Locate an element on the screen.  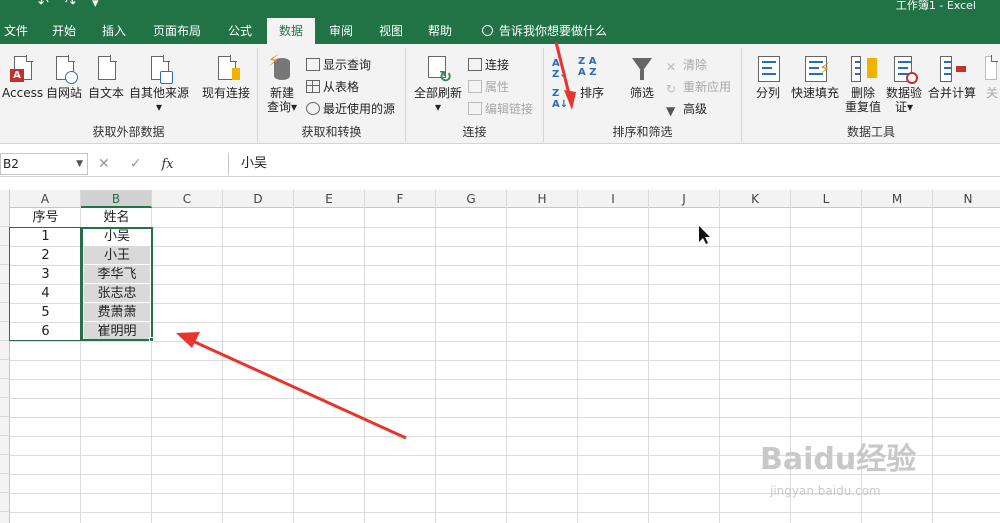
access-icon: A is located at coordinates (22, 69).